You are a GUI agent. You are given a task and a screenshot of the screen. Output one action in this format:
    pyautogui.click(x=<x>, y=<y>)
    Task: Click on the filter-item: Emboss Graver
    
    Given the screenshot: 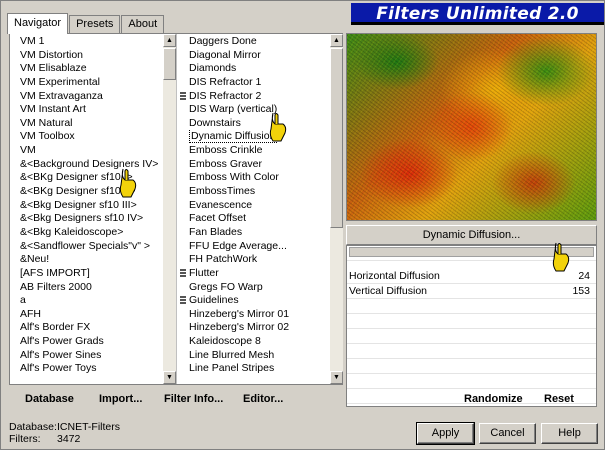 What is the action you would take?
    pyautogui.click(x=253, y=165)
    